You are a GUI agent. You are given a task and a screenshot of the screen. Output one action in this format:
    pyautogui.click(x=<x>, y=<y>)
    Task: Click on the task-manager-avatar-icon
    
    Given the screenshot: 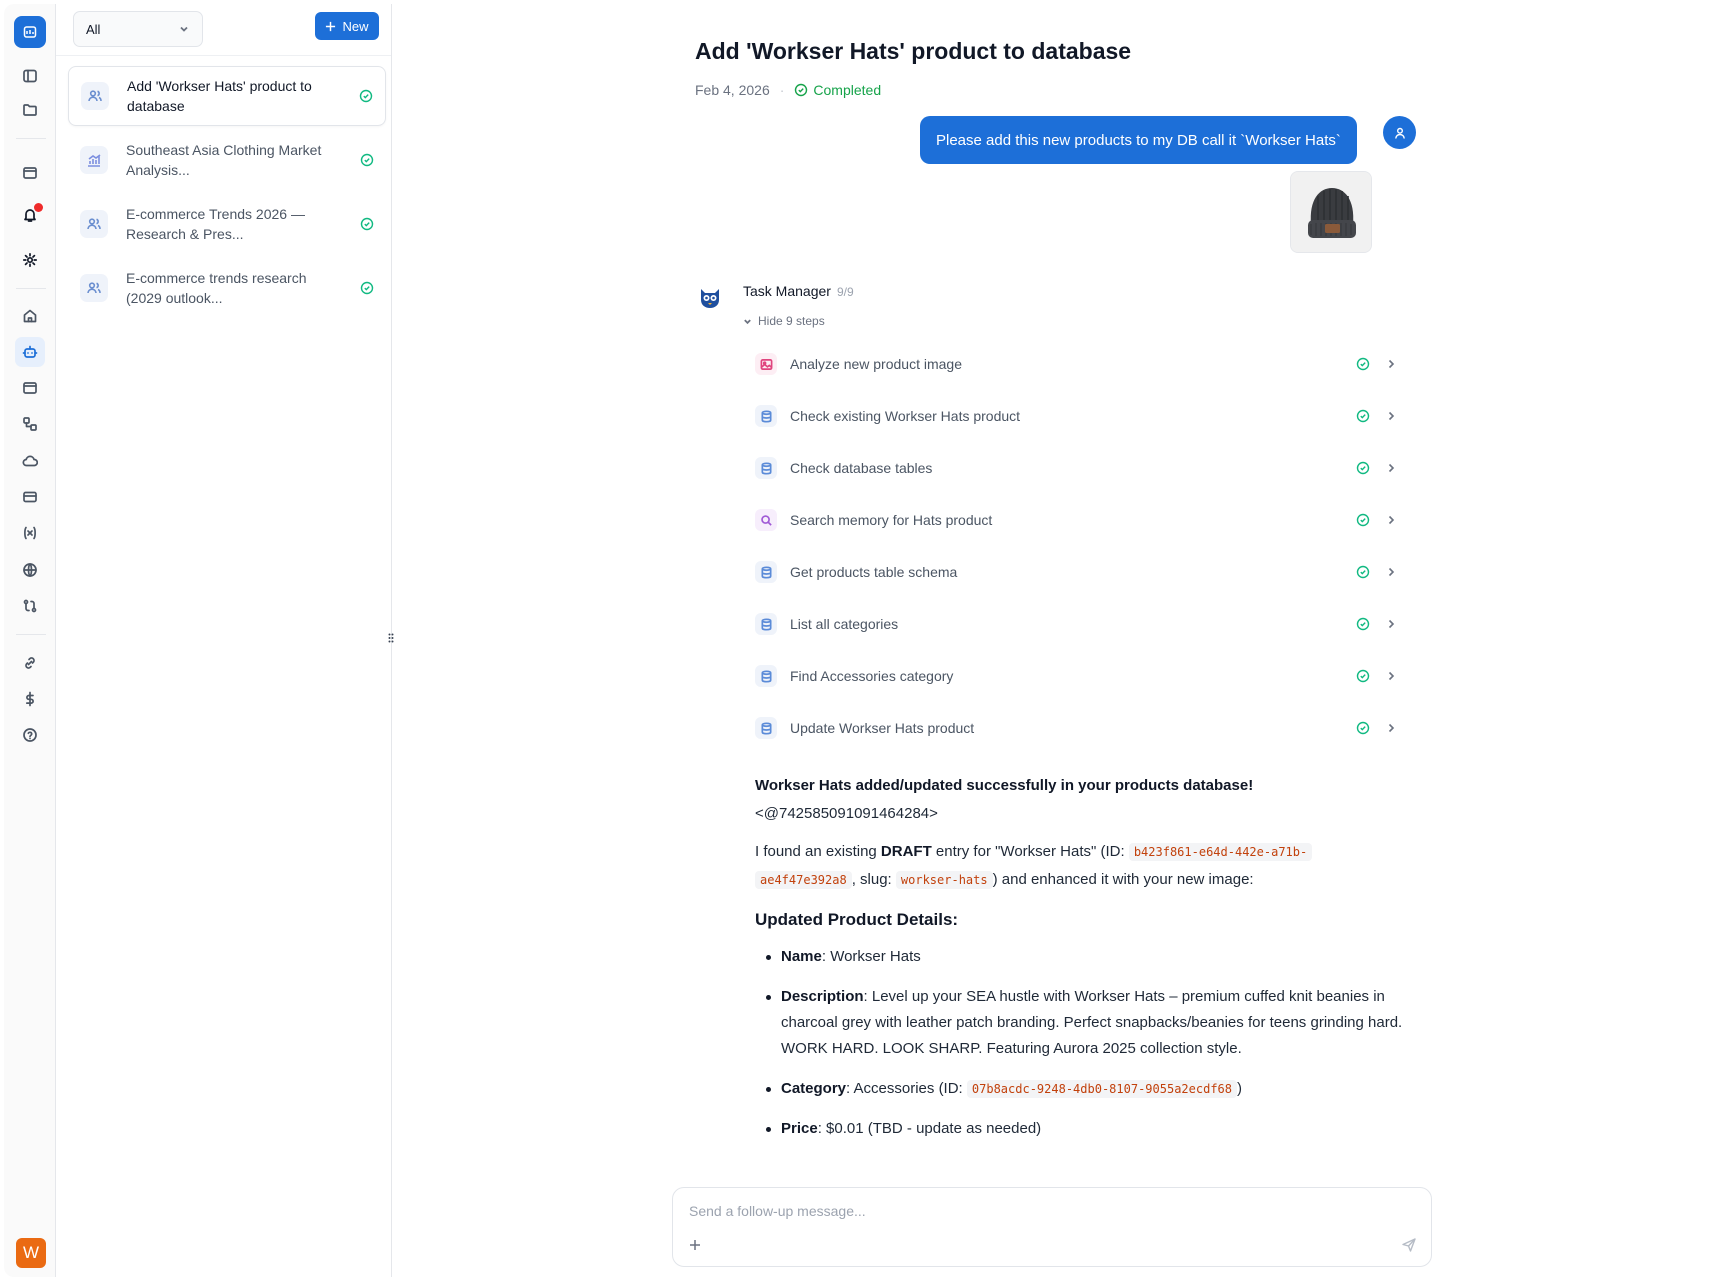 What is the action you would take?
    pyautogui.click(x=710, y=298)
    